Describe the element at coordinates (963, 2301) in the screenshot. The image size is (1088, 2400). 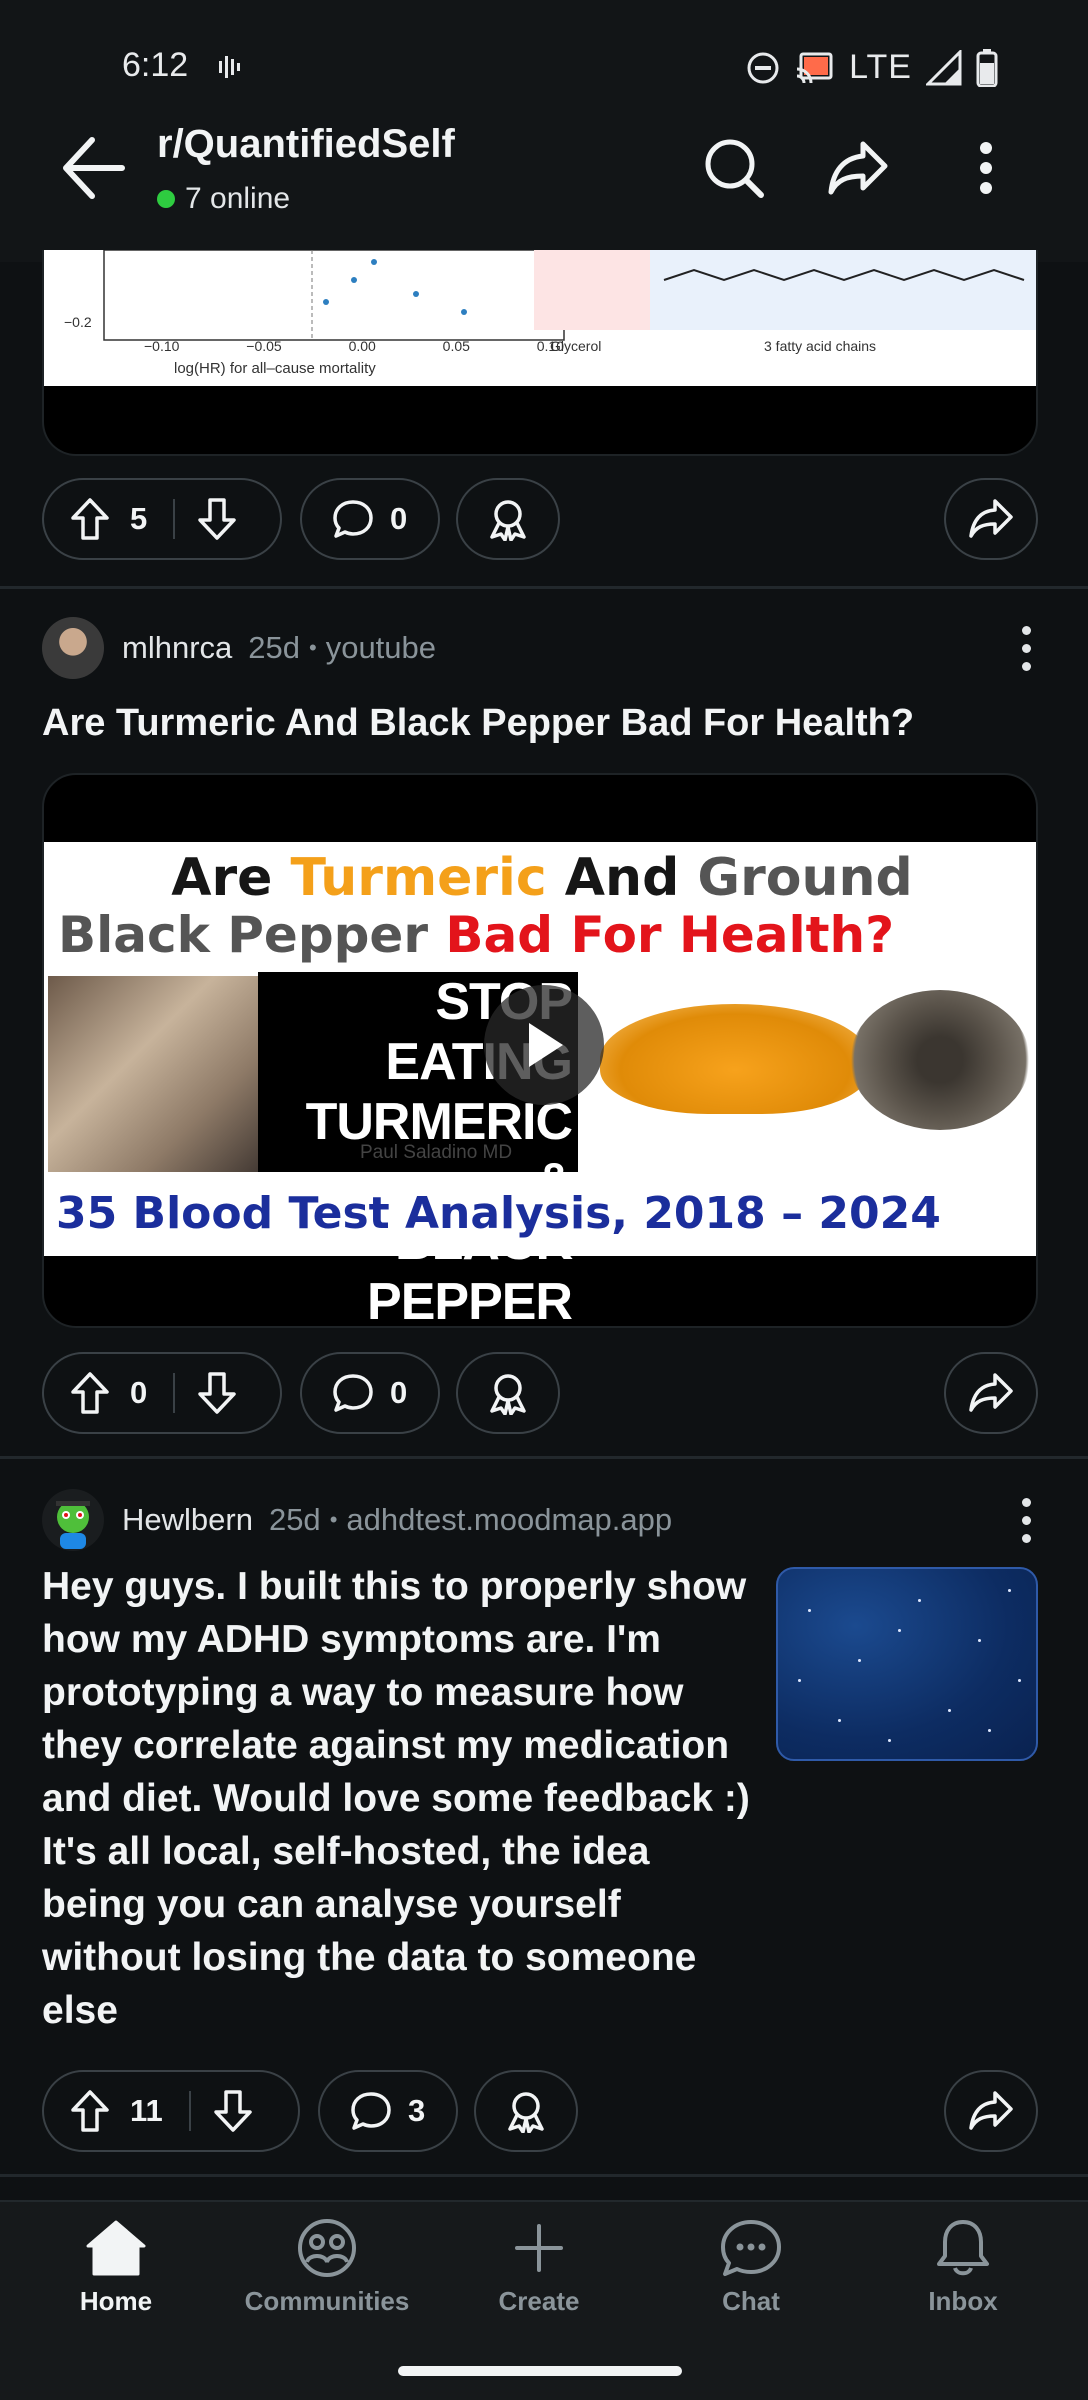
I see `nav-label: Inbox` at that location.